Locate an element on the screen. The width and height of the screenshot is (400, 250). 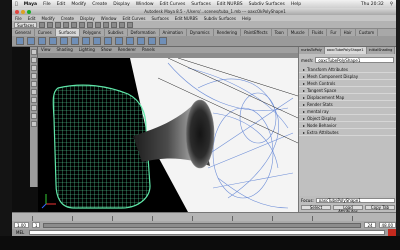
last-tool-icon is located at coordinates (34, 108).